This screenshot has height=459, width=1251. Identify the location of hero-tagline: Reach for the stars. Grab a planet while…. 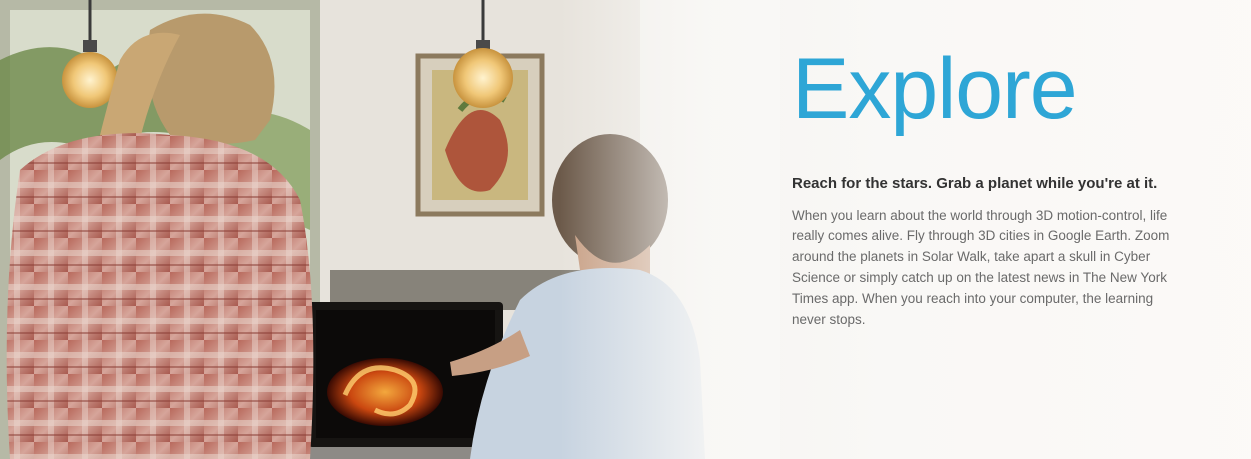
(975, 183).